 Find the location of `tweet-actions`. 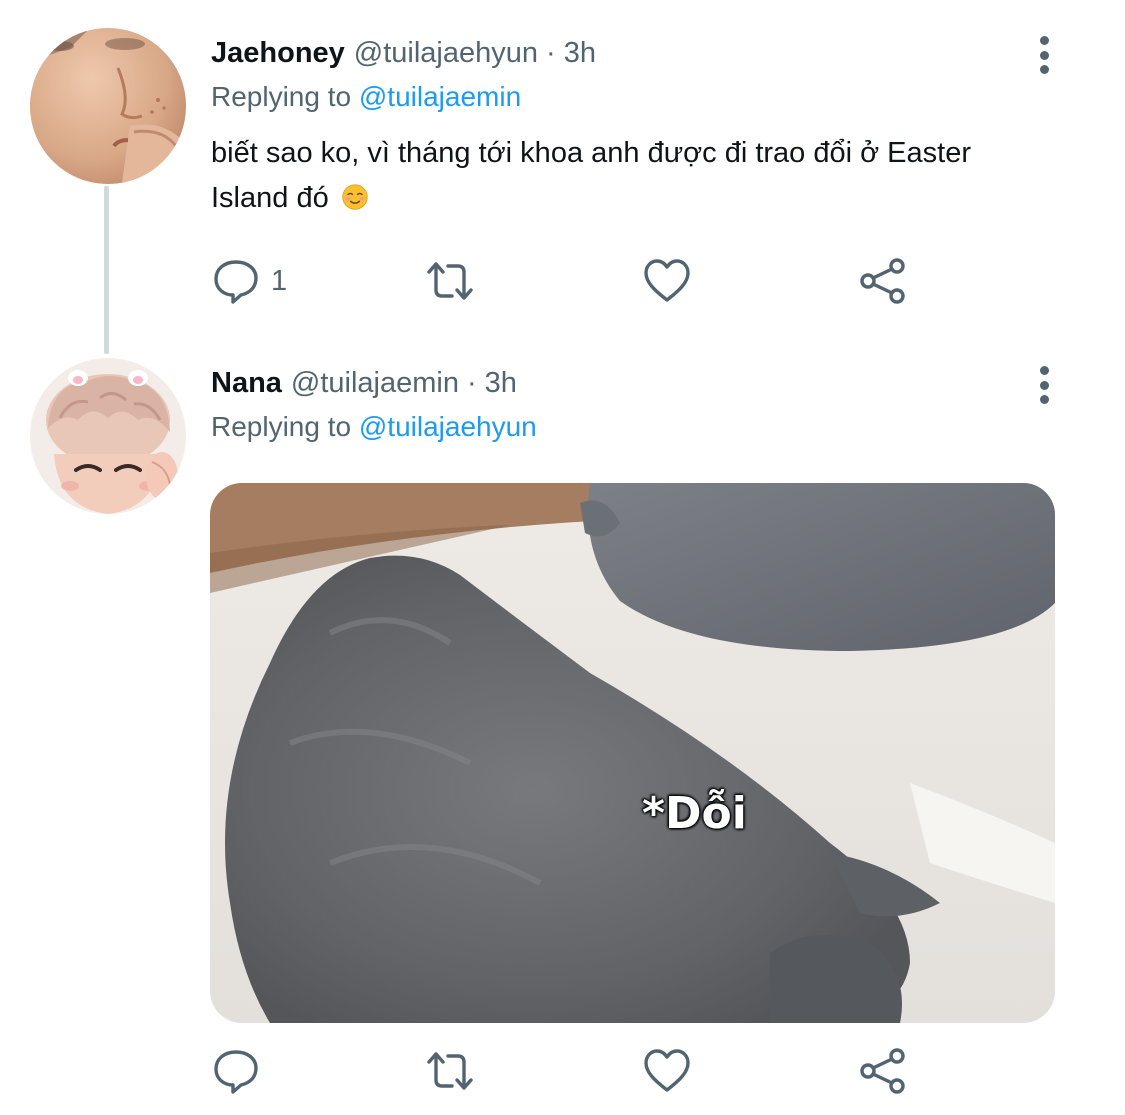

tweet-actions is located at coordinates (571, 1071).